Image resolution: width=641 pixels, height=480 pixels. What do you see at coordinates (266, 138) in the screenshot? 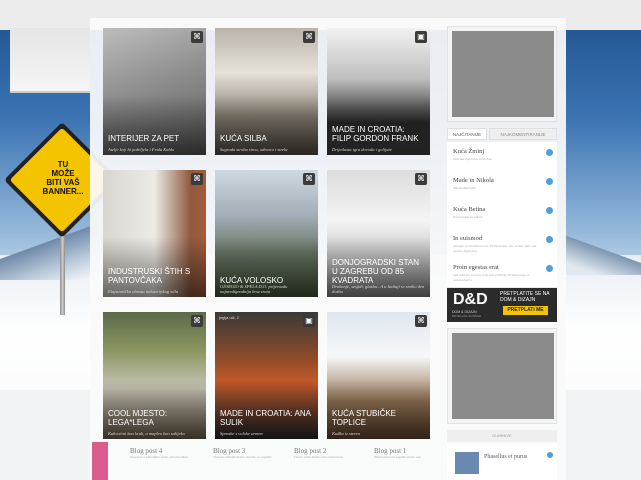
I see `tile-title: KUĆA SILBA` at bounding box center [266, 138].